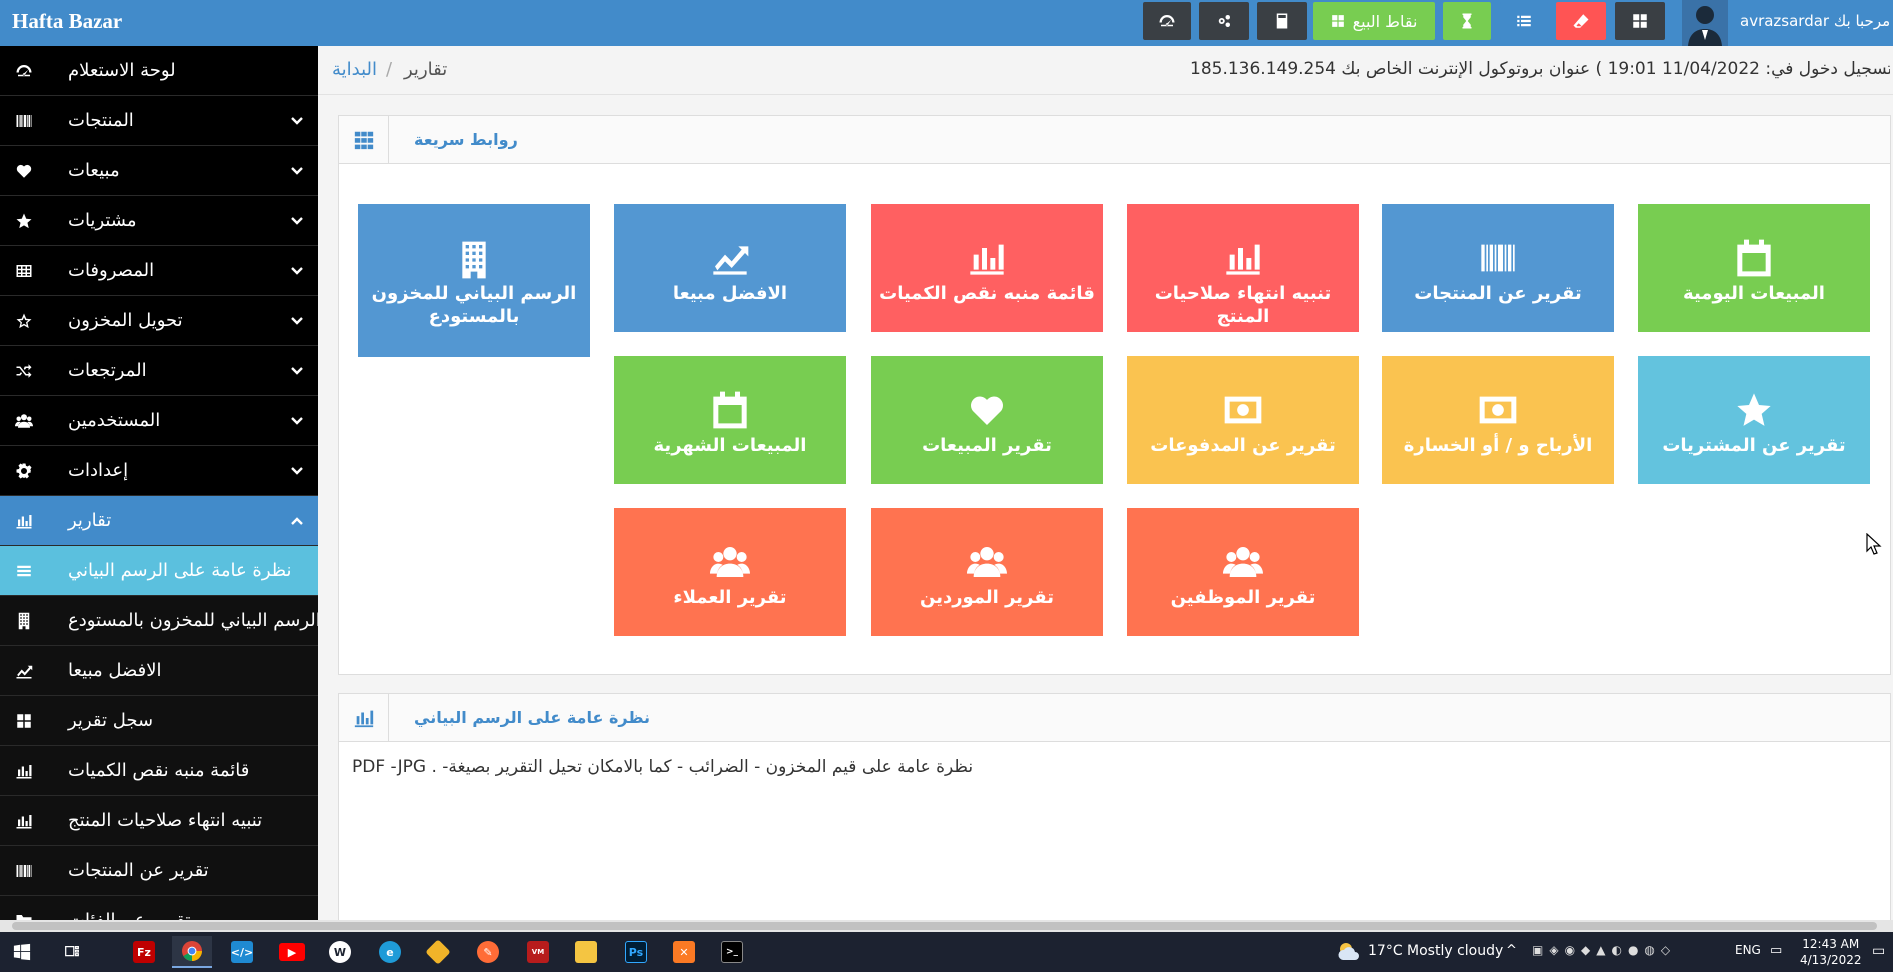 This screenshot has height=972, width=1893. Describe the element at coordinates (1831, 944) in the screenshot. I see `clock-time: 12:43 AM` at that location.